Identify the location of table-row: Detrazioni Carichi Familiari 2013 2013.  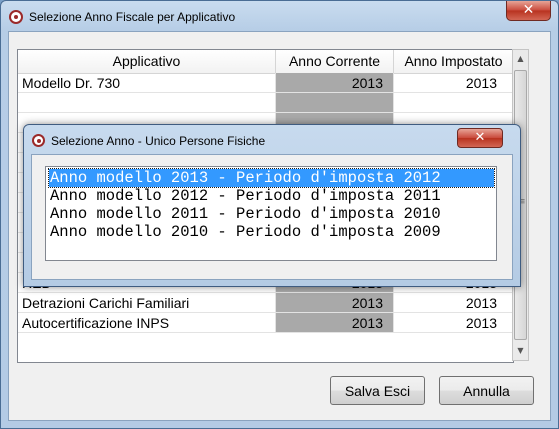
(265, 303).